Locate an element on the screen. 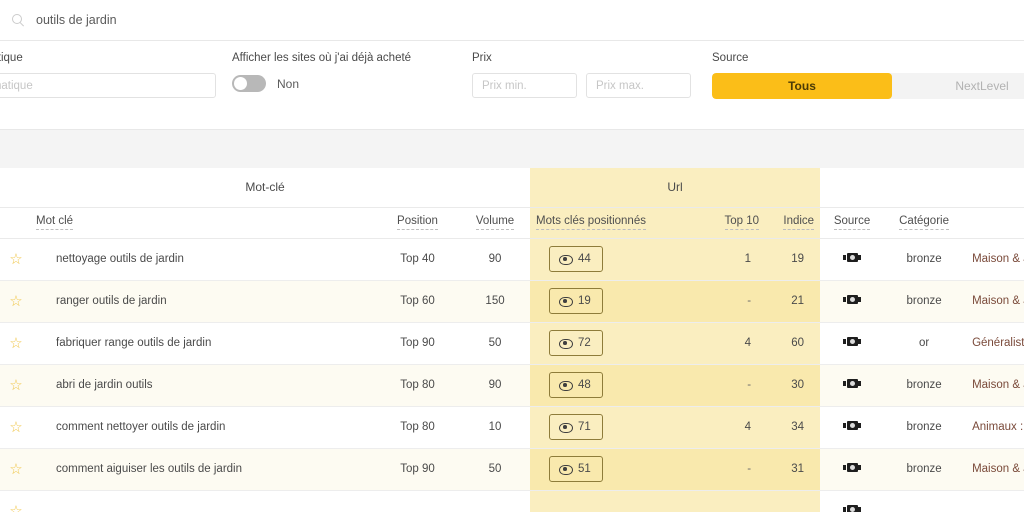 The image size is (1024, 512). col-indice: Indice is located at coordinates (793, 222).